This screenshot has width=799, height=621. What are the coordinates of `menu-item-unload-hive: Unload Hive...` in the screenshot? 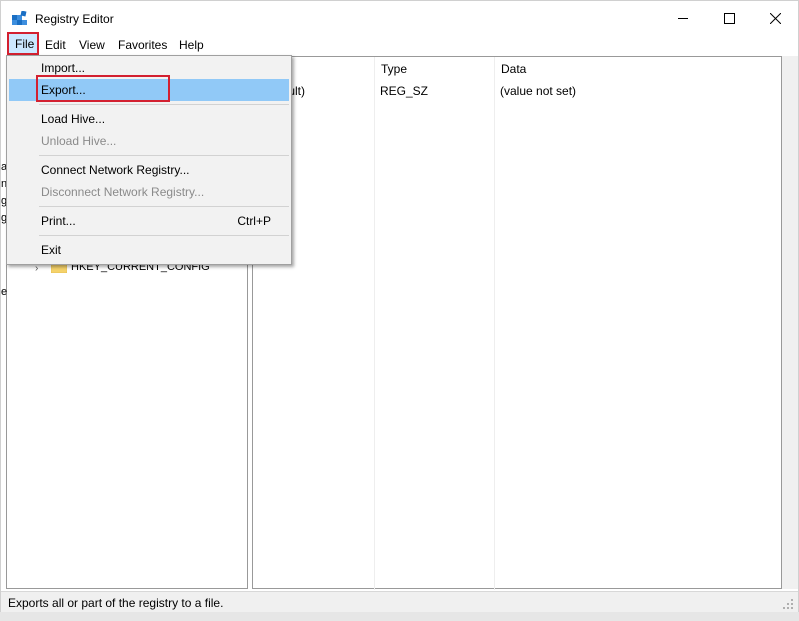 It's located at (149, 141).